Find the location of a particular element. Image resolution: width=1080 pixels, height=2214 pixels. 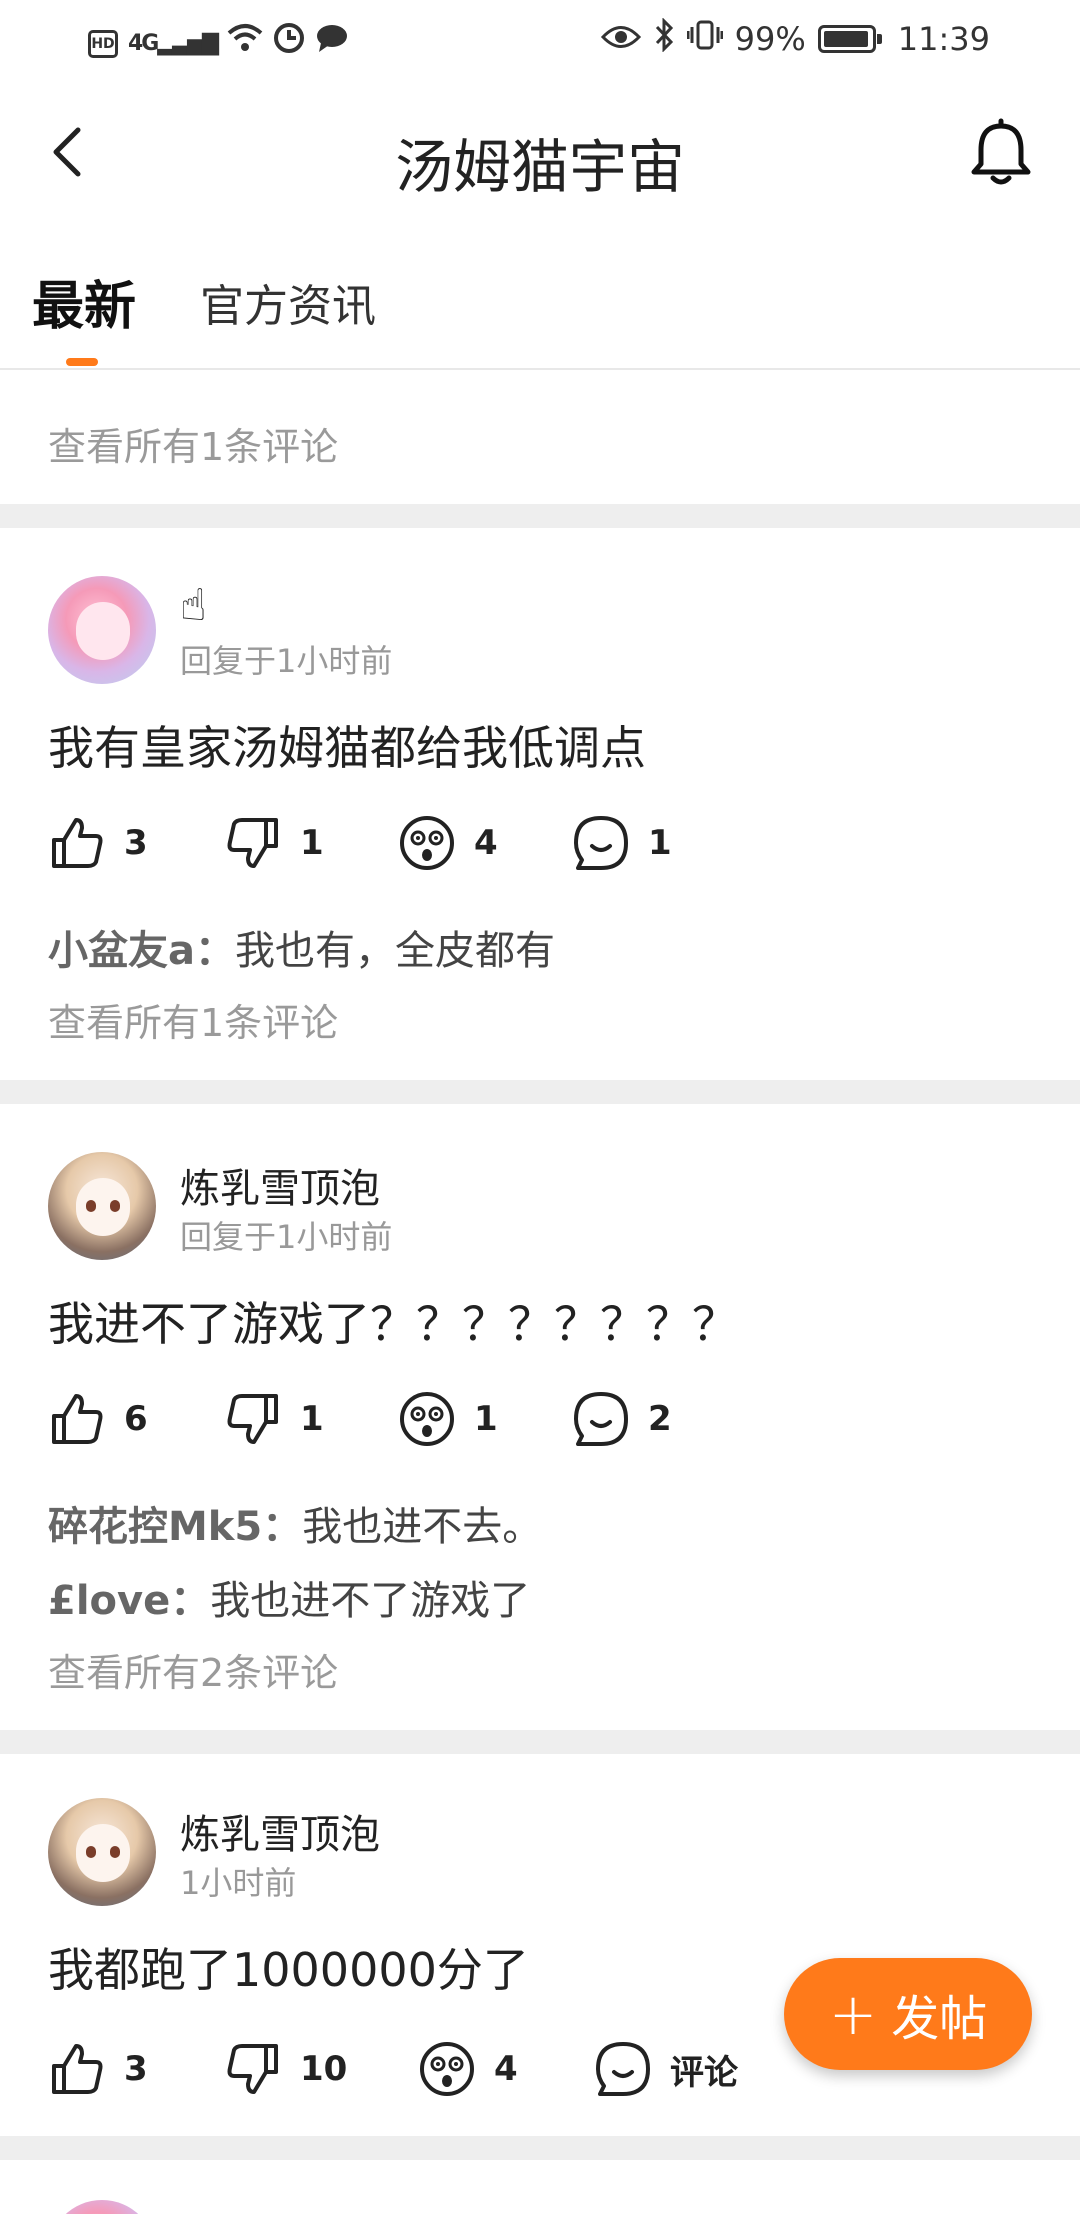

battery-percent: 99% is located at coordinates (770, 39).